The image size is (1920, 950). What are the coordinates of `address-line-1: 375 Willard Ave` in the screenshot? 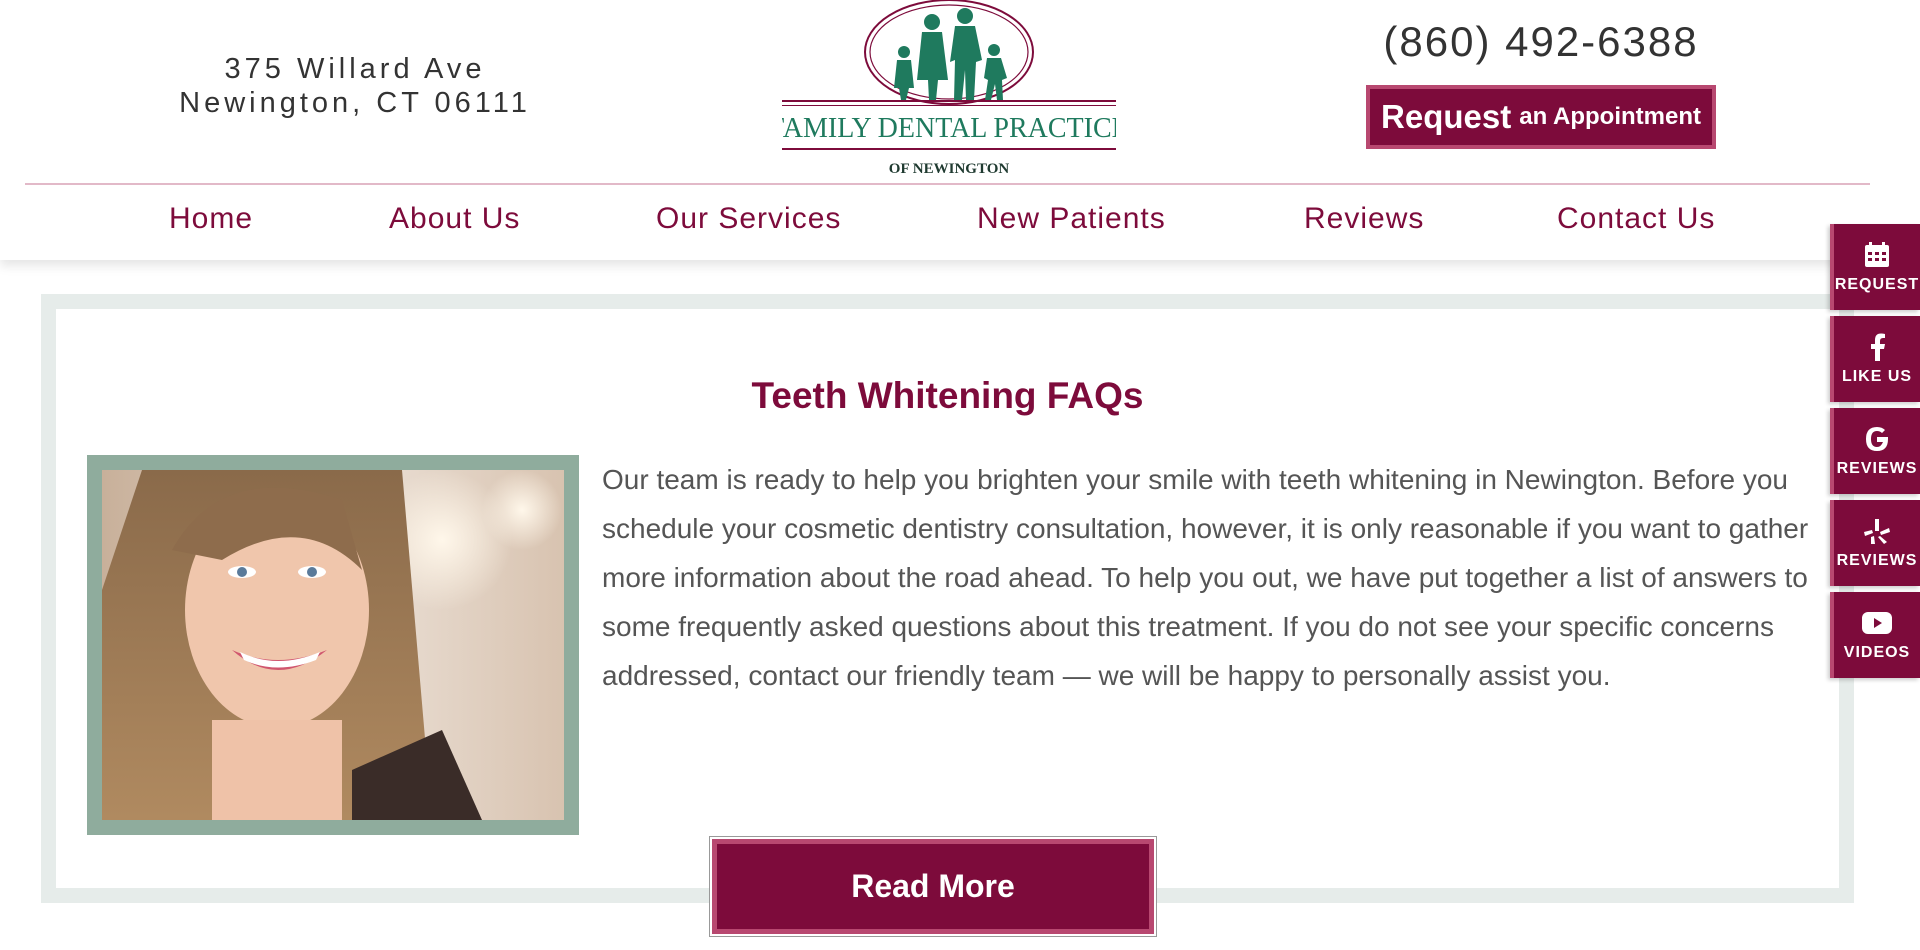 It's located at (355, 69).